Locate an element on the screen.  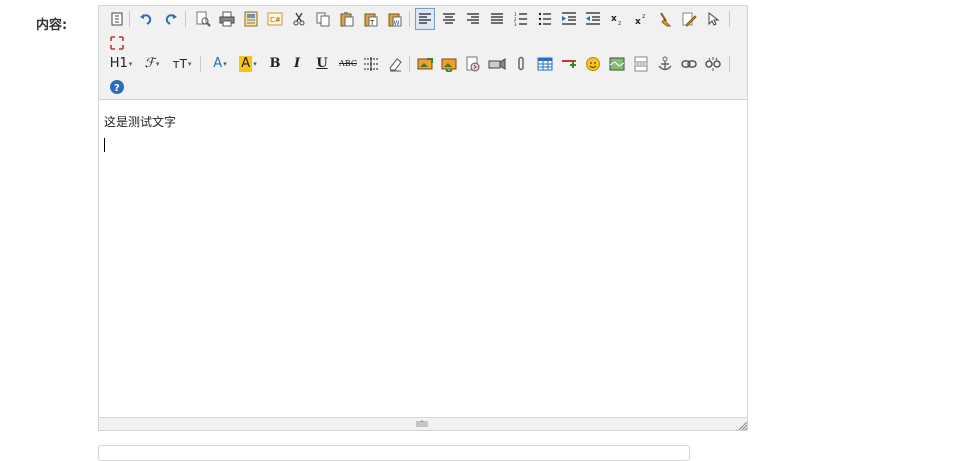
font-family-icon: ℱ ▾ is located at coordinates (152, 64).